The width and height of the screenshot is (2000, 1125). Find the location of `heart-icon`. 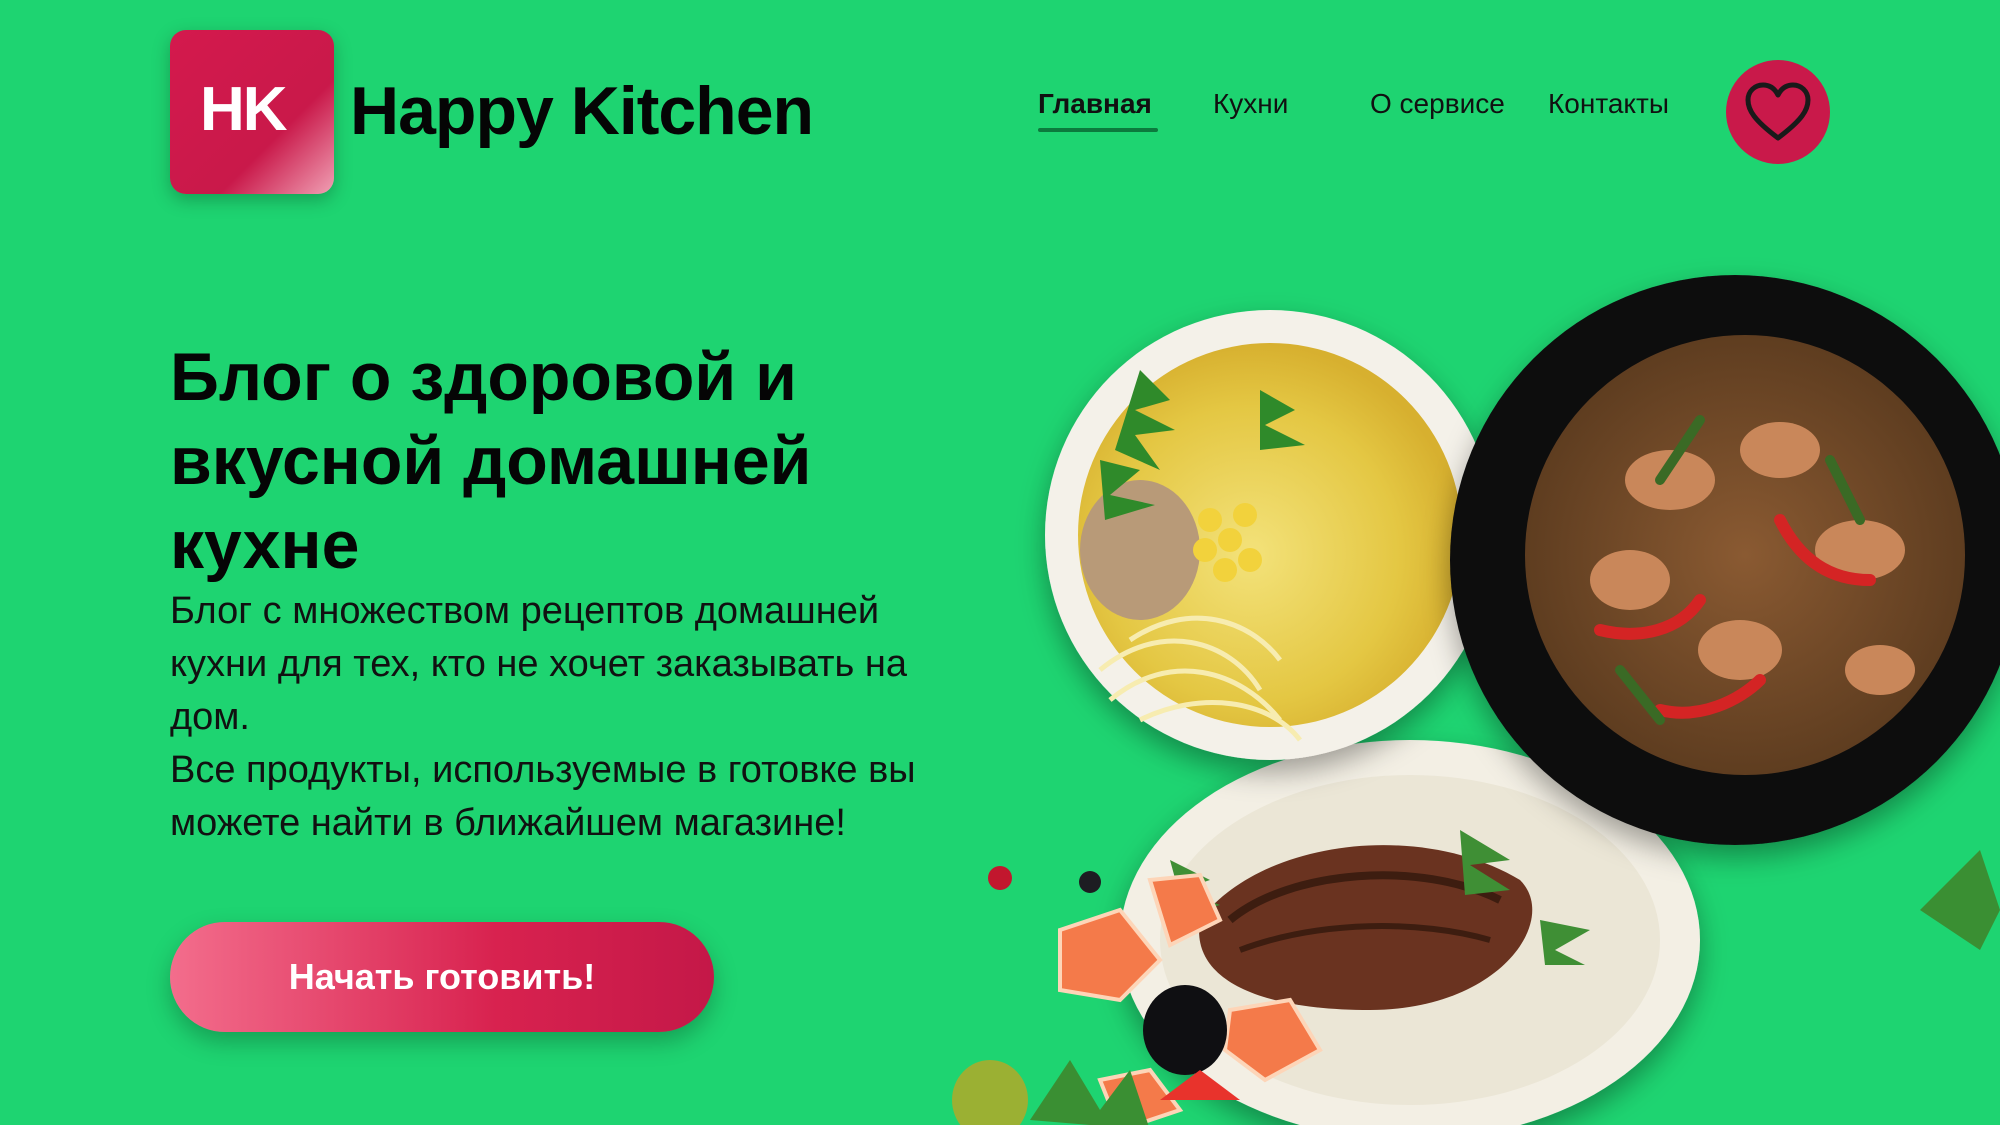

heart-icon is located at coordinates (1778, 111).